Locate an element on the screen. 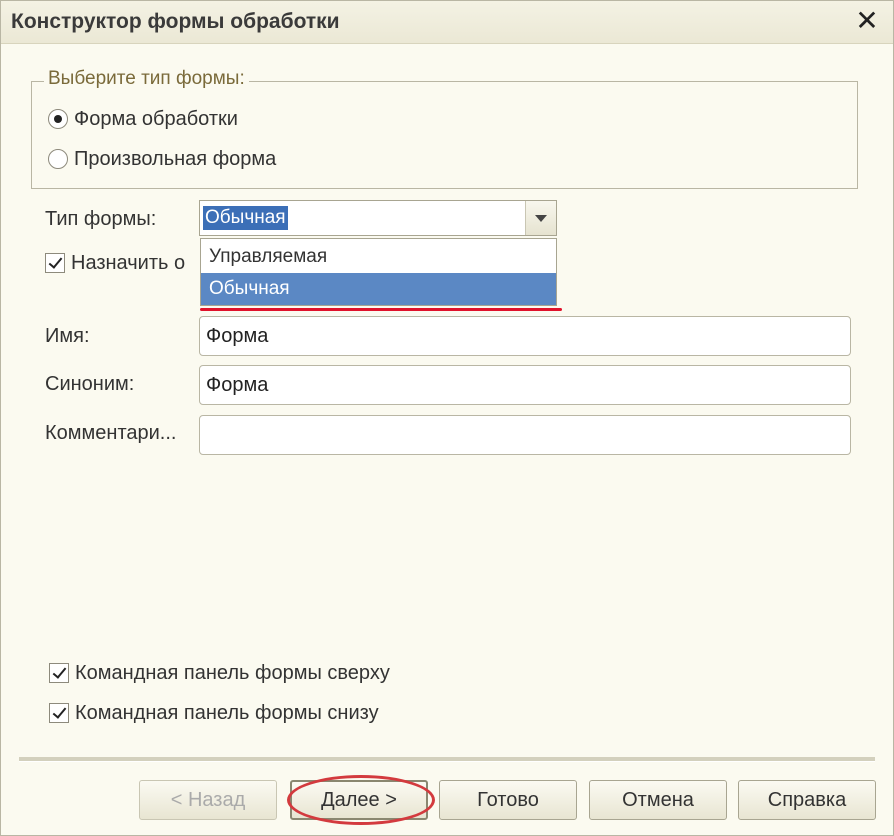 This screenshot has width=894, height=836. close-icon: ✕ is located at coordinates (867, 21).